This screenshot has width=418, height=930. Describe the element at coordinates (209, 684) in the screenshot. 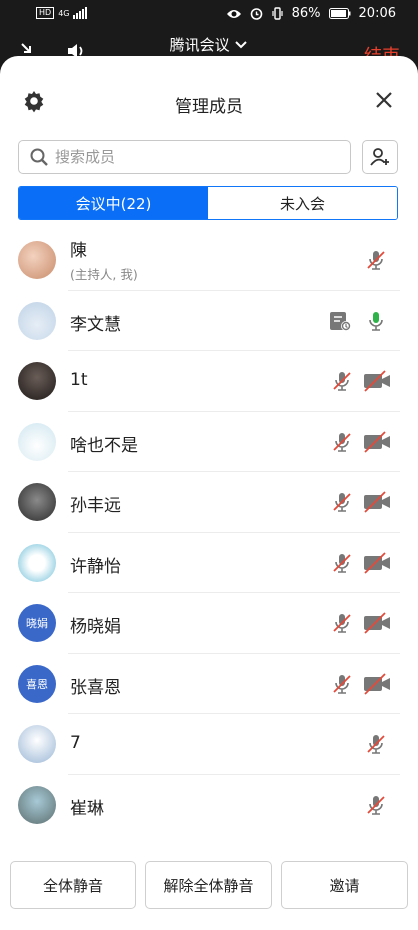

I see `list-item: 喜恩 张喜恩` at that location.